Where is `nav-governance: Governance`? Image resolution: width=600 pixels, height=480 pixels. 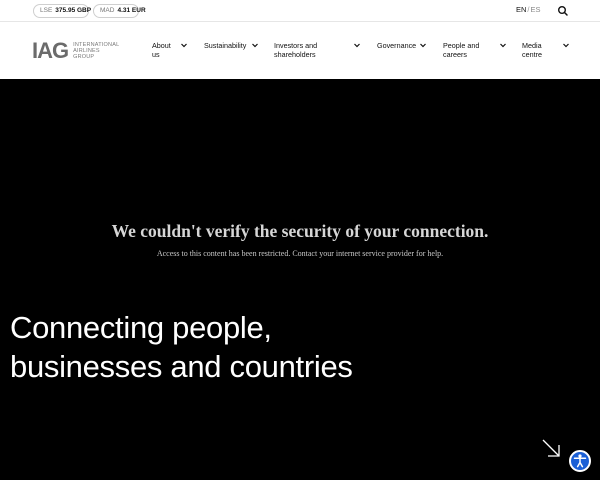 nav-governance: Governance is located at coordinates (402, 45).